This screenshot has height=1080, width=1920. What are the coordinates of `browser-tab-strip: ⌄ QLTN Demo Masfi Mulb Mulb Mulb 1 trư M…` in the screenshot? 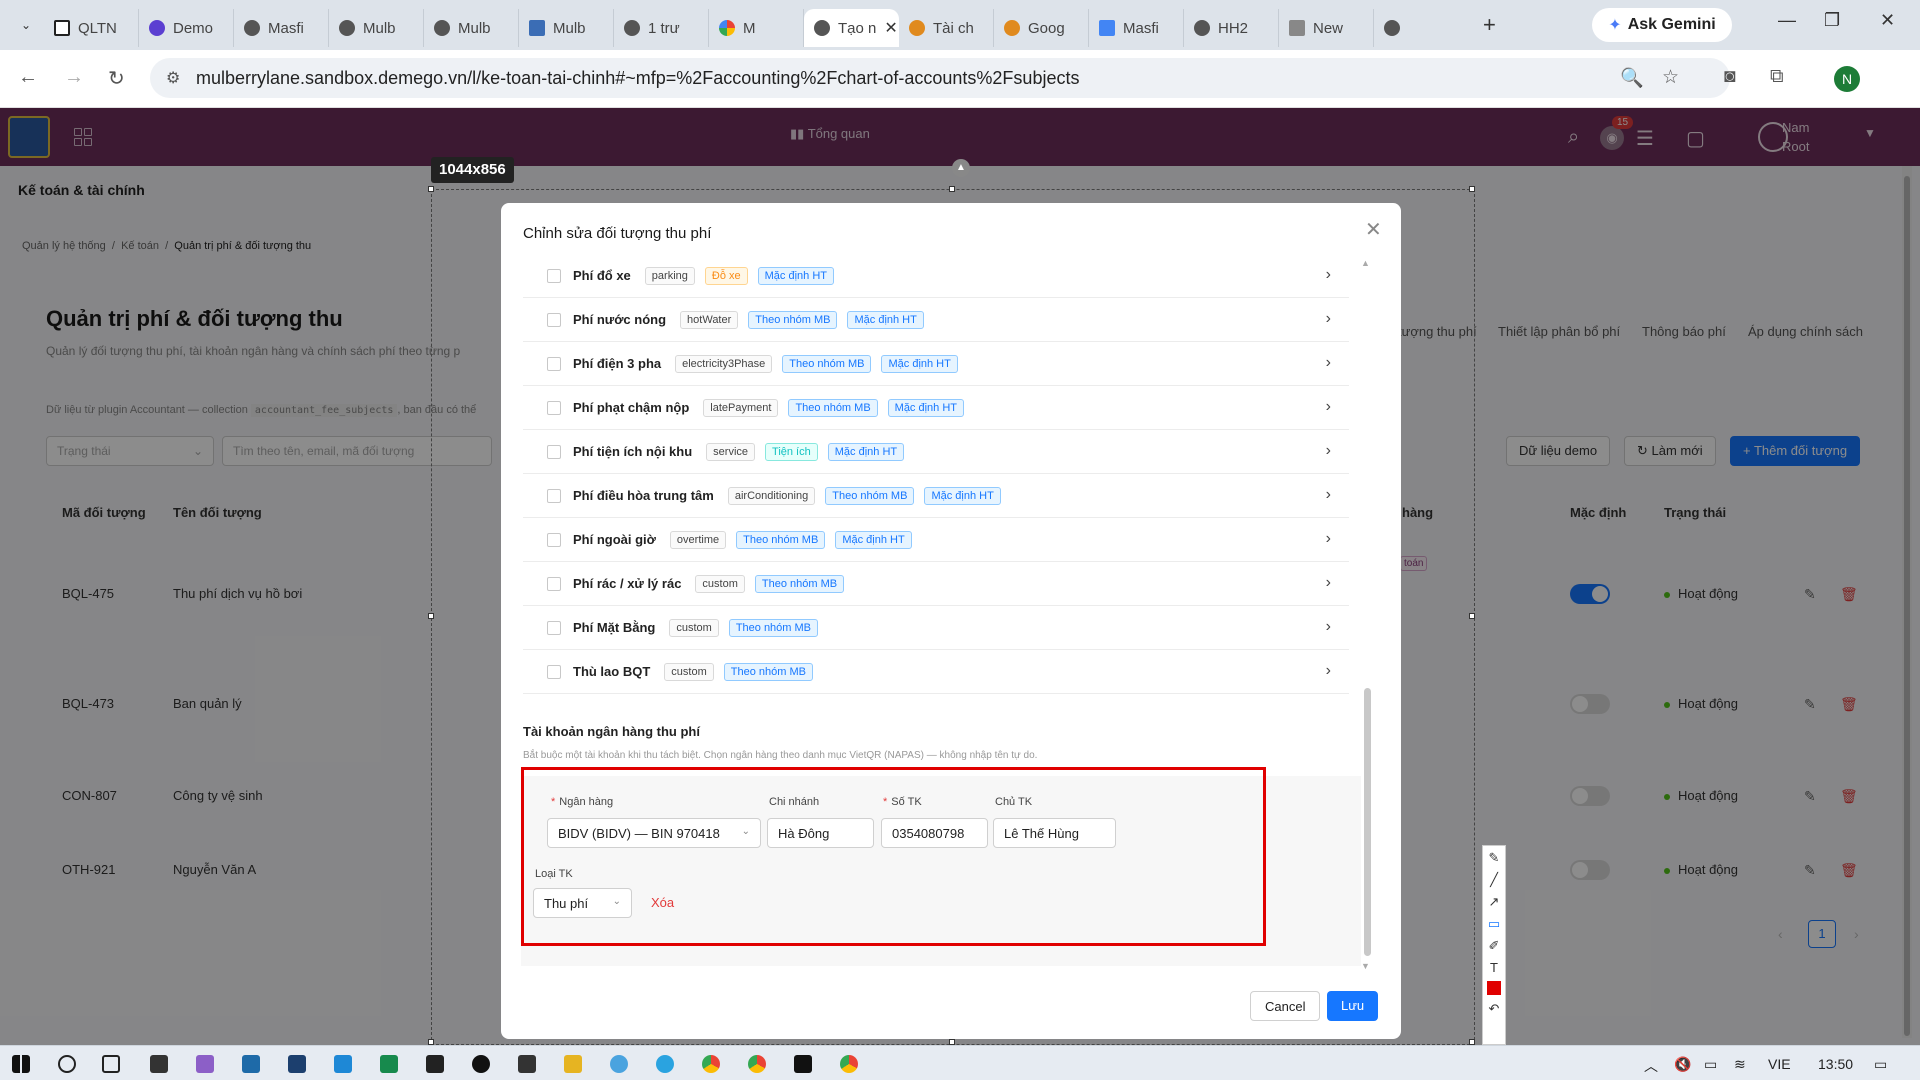 It's located at (960, 25).